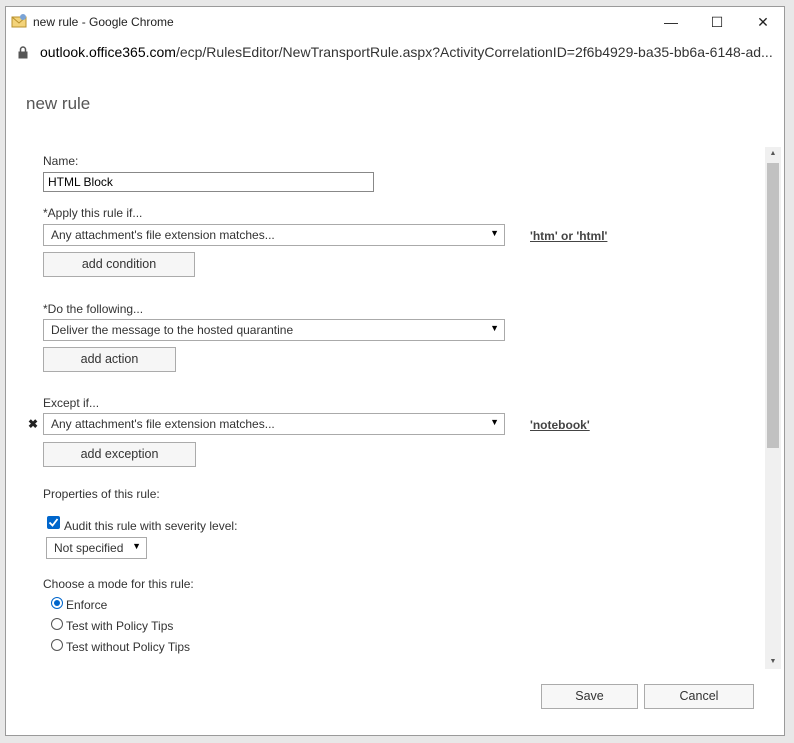 This screenshot has width=794, height=743. Describe the element at coordinates (89, 548) in the screenshot. I see `severity-value: Not specified` at that location.